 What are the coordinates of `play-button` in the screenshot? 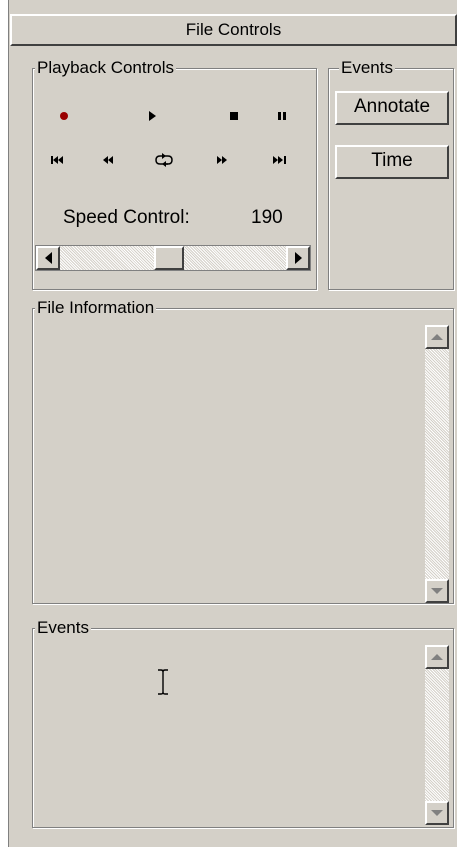 It's located at (152, 116).